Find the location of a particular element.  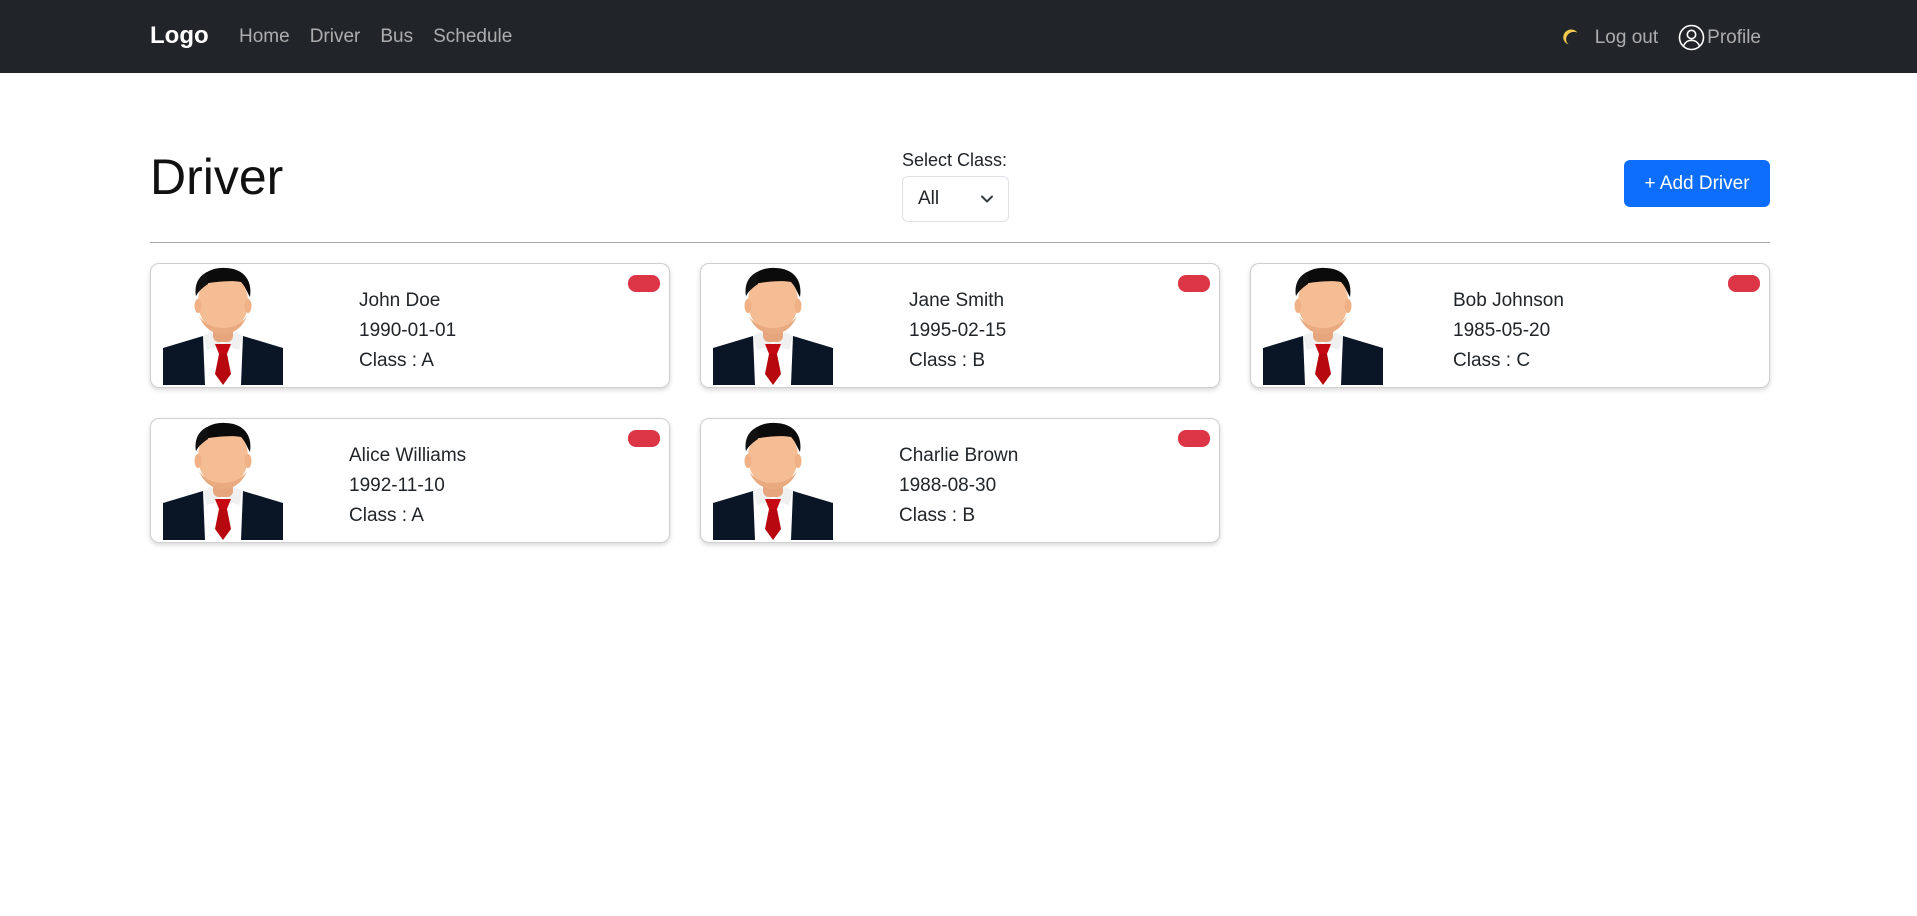

driver-card: Jane Smith 1995-02-15 Class : B is located at coordinates (960, 325).